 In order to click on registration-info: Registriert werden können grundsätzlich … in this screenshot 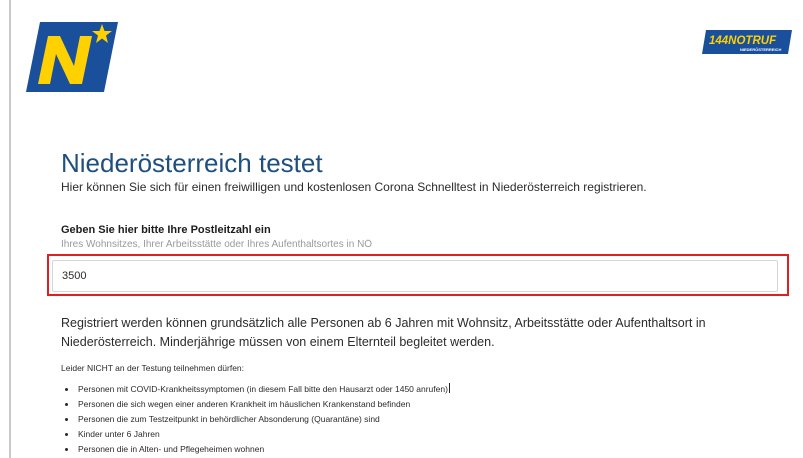, I will do `click(383, 332)`.